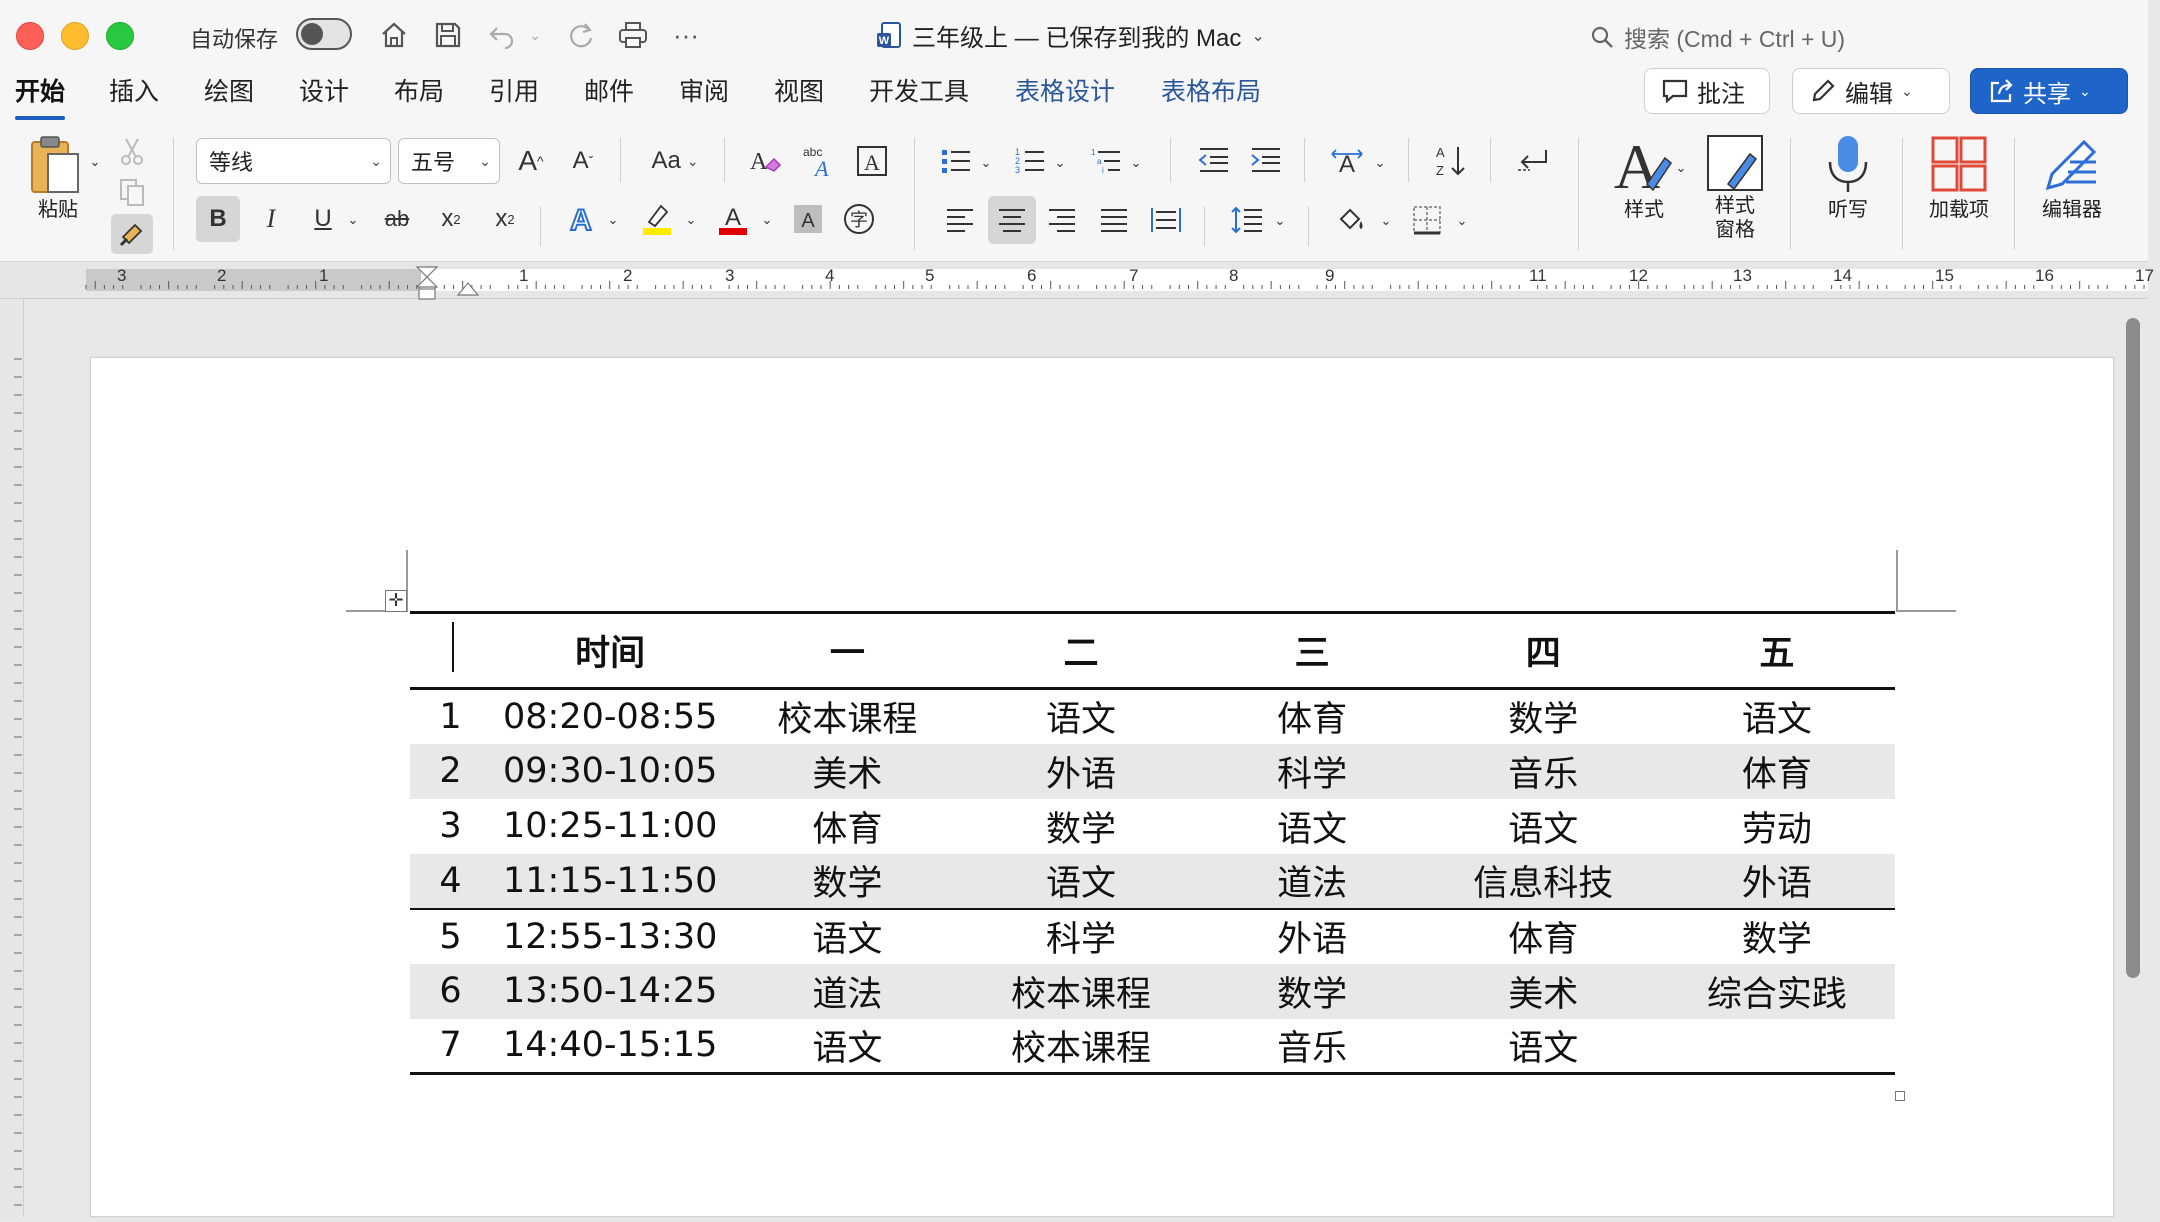 The height and width of the screenshot is (1222, 2160). What do you see at coordinates (1280, 221) in the screenshot?
I see `line-spacing-dropdown: ⌄` at bounding box center [1280, 221].